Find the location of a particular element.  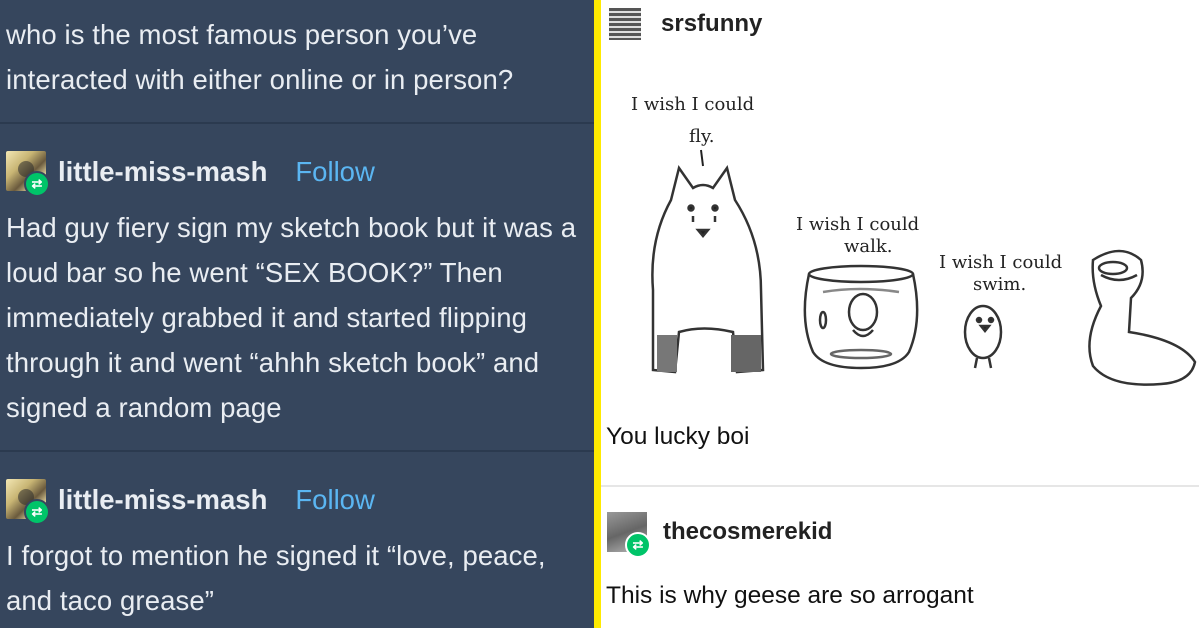

dog-speech-line2: fly. is located at coordinates (702, 136).